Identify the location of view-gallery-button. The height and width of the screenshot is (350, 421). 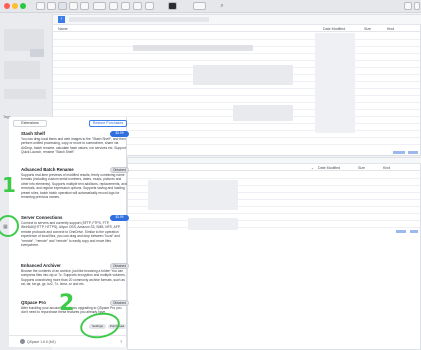
(84, 6).